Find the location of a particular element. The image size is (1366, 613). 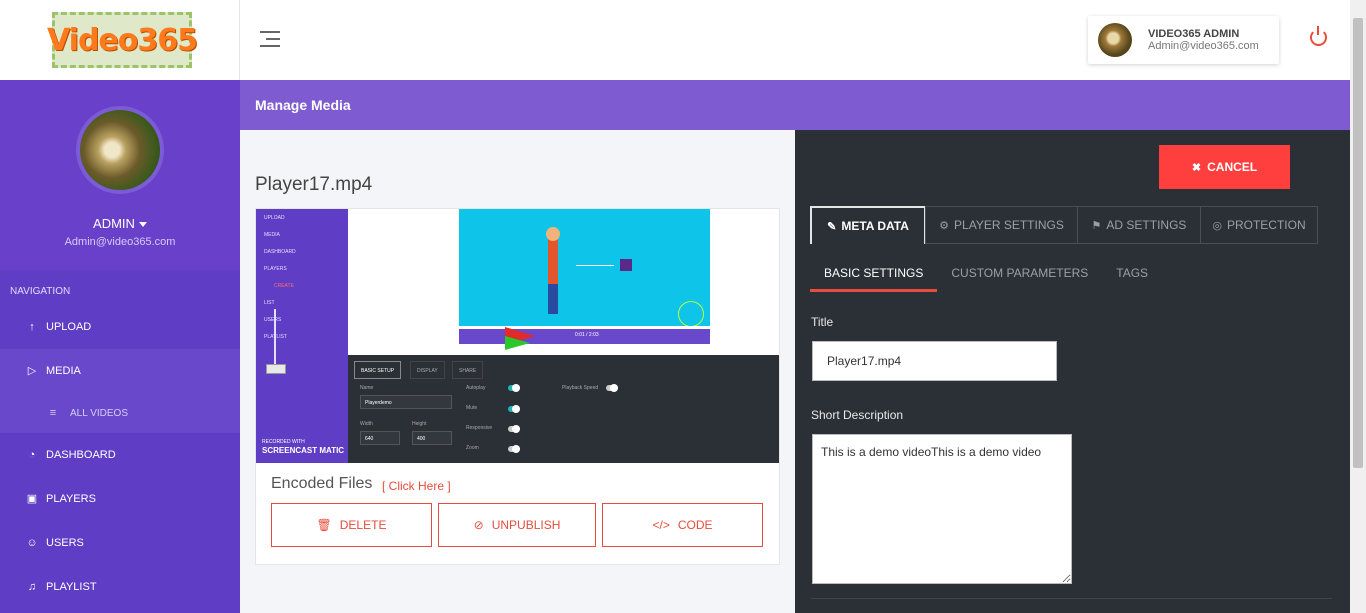

nav-heading: NAVIGATION is located at coordinates (40, 291).